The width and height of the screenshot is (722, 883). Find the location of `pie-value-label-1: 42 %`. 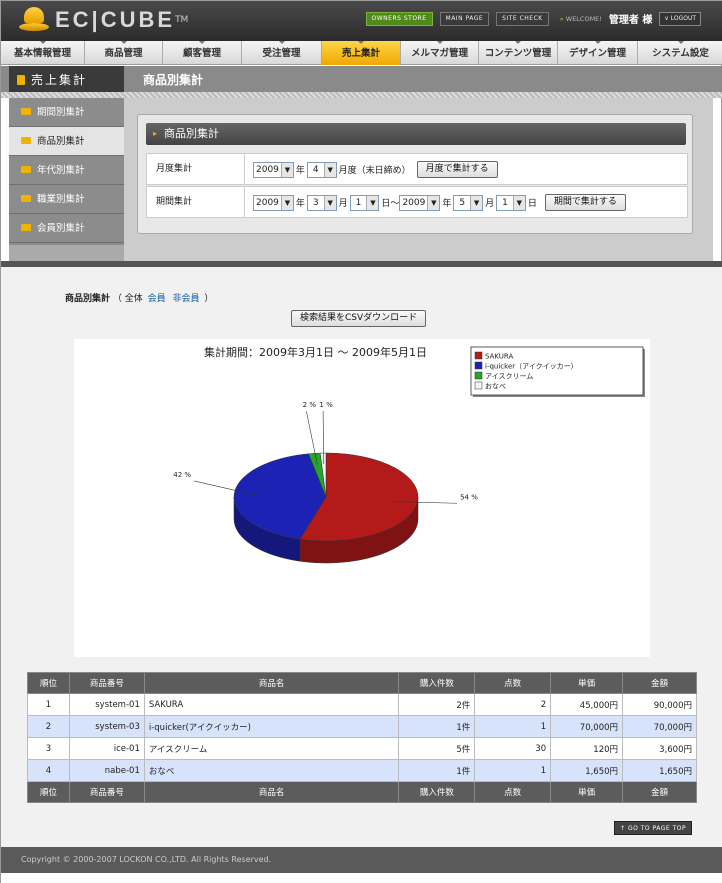

pie-value-label-1: 42 % is located at coordinates (182, 475).